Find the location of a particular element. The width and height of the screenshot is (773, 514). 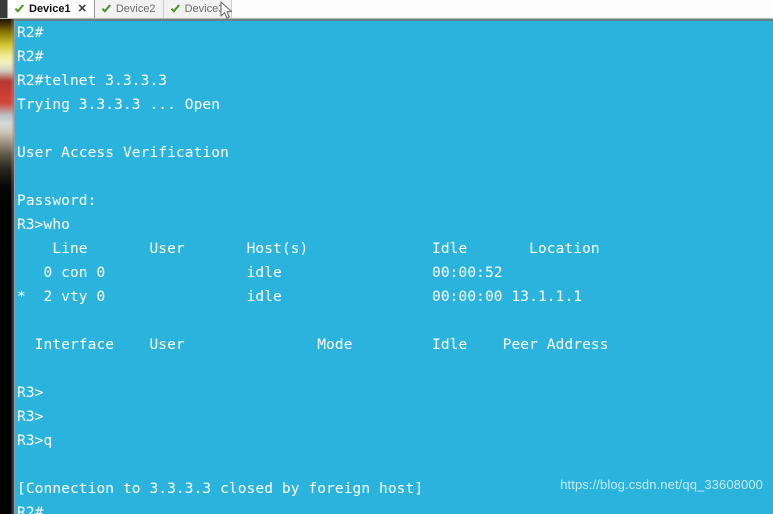

terminal-line: R2#telnet 3.3.3.3 is located at coordinates (92, 81).